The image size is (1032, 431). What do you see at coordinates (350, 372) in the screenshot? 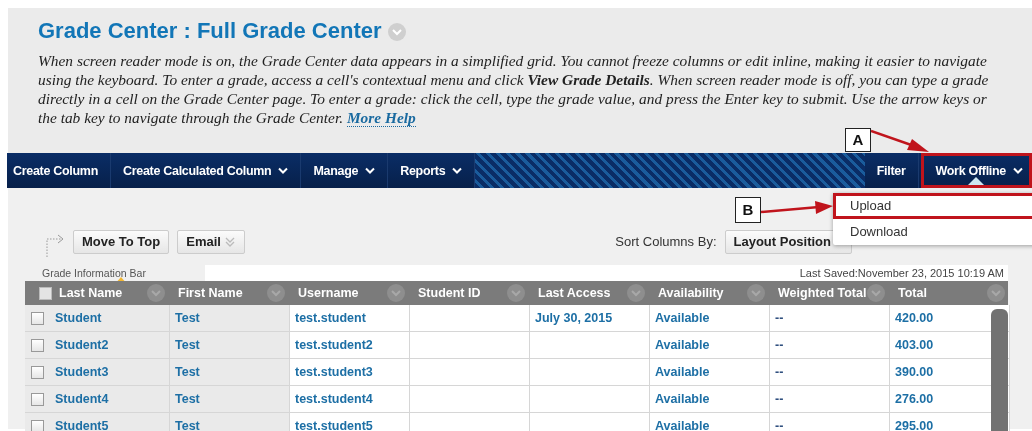
I see `table-cell: test.student3` at bounding box center [350, 372].